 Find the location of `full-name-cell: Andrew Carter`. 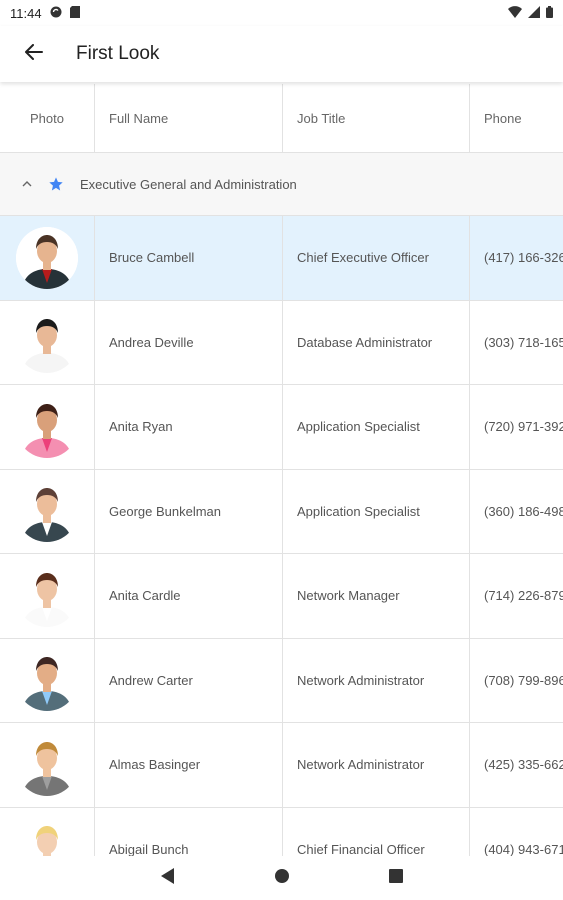

full-name-cell: Andrew Carter is located at coordinates (189, 680).